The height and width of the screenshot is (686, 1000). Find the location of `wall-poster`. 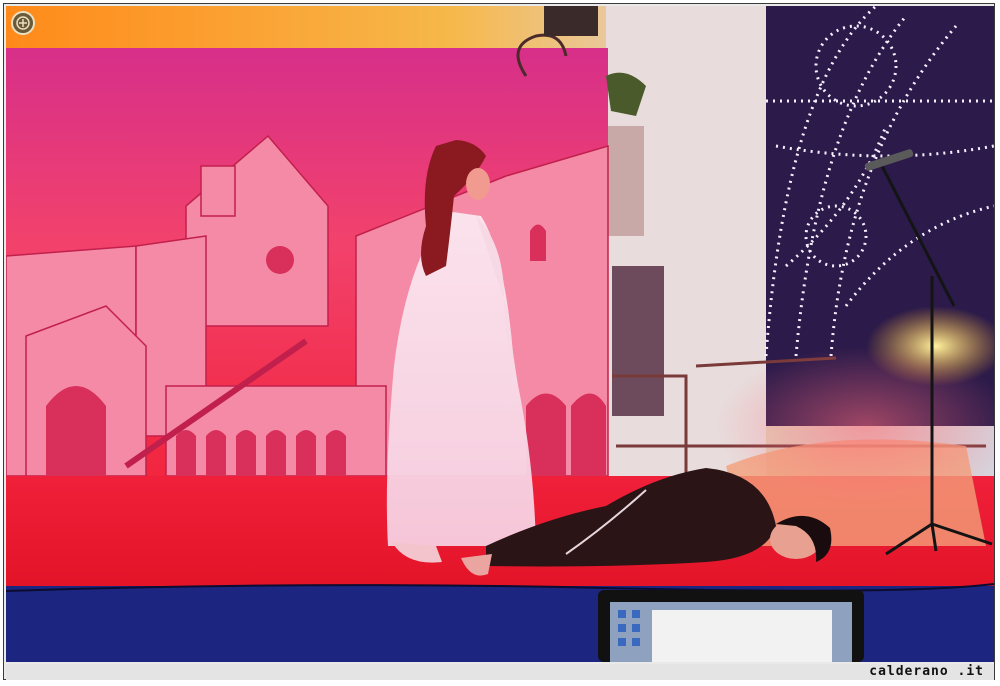

wall-poster is located at coordinates (626, 181).